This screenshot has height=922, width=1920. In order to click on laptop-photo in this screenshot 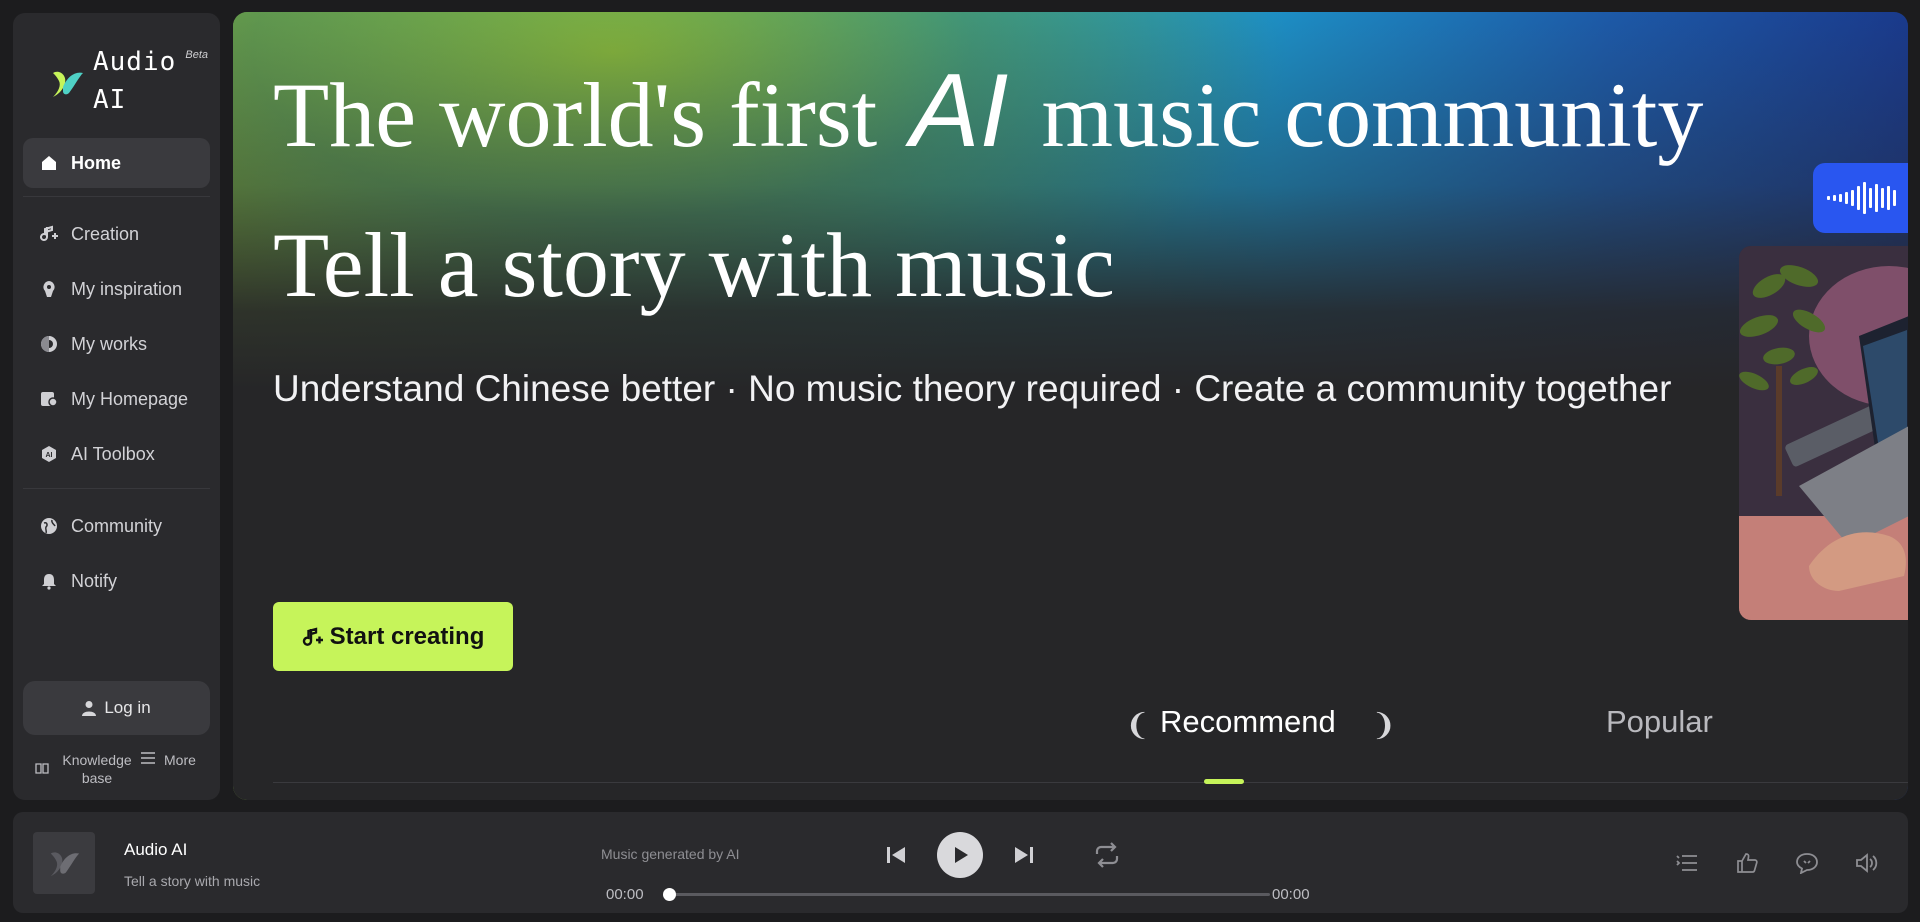, I will do `click(1823, 433)`.